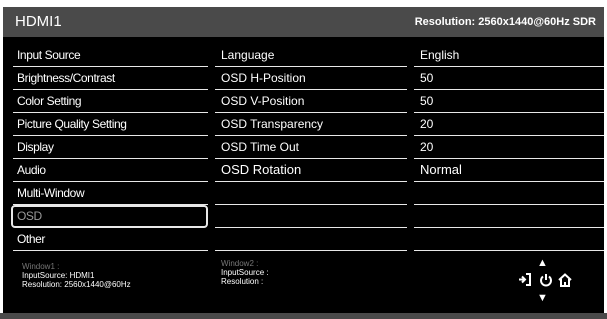  Describe the element at coordinates (311, 170) in the screenshot. I see `setting-rotation-label: OSD Rotation` at that location.